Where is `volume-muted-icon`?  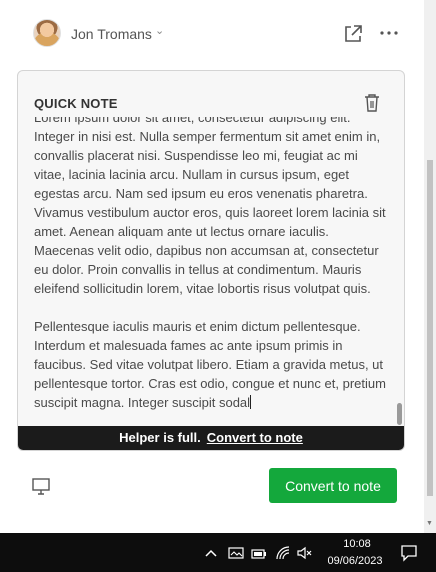 volume-muted-icon is located at coordinates (305, 553).